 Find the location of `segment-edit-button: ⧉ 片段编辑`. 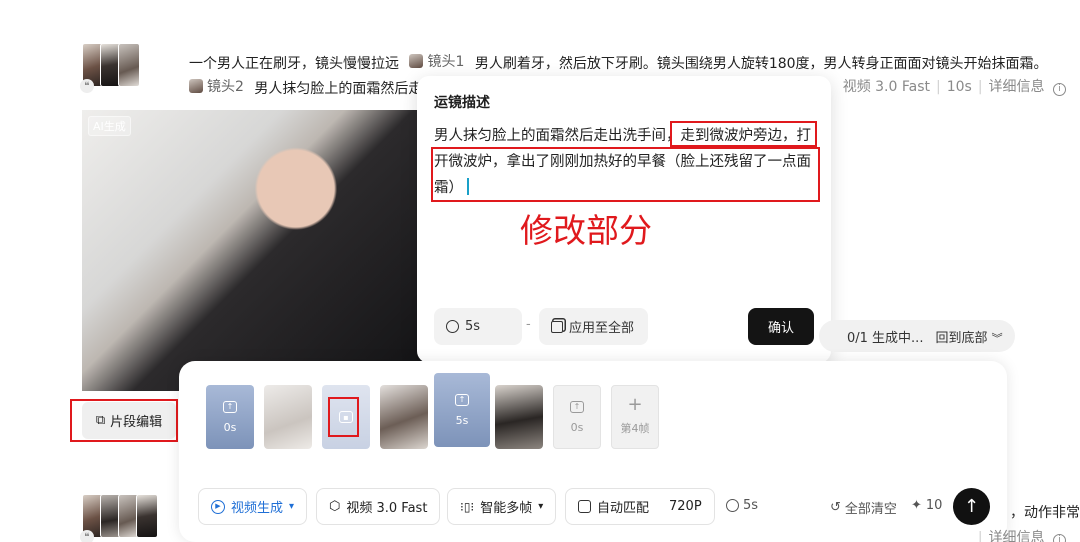

segment-edit-button: ⧉ 片段编辑 is located at coordinates (129, 420).